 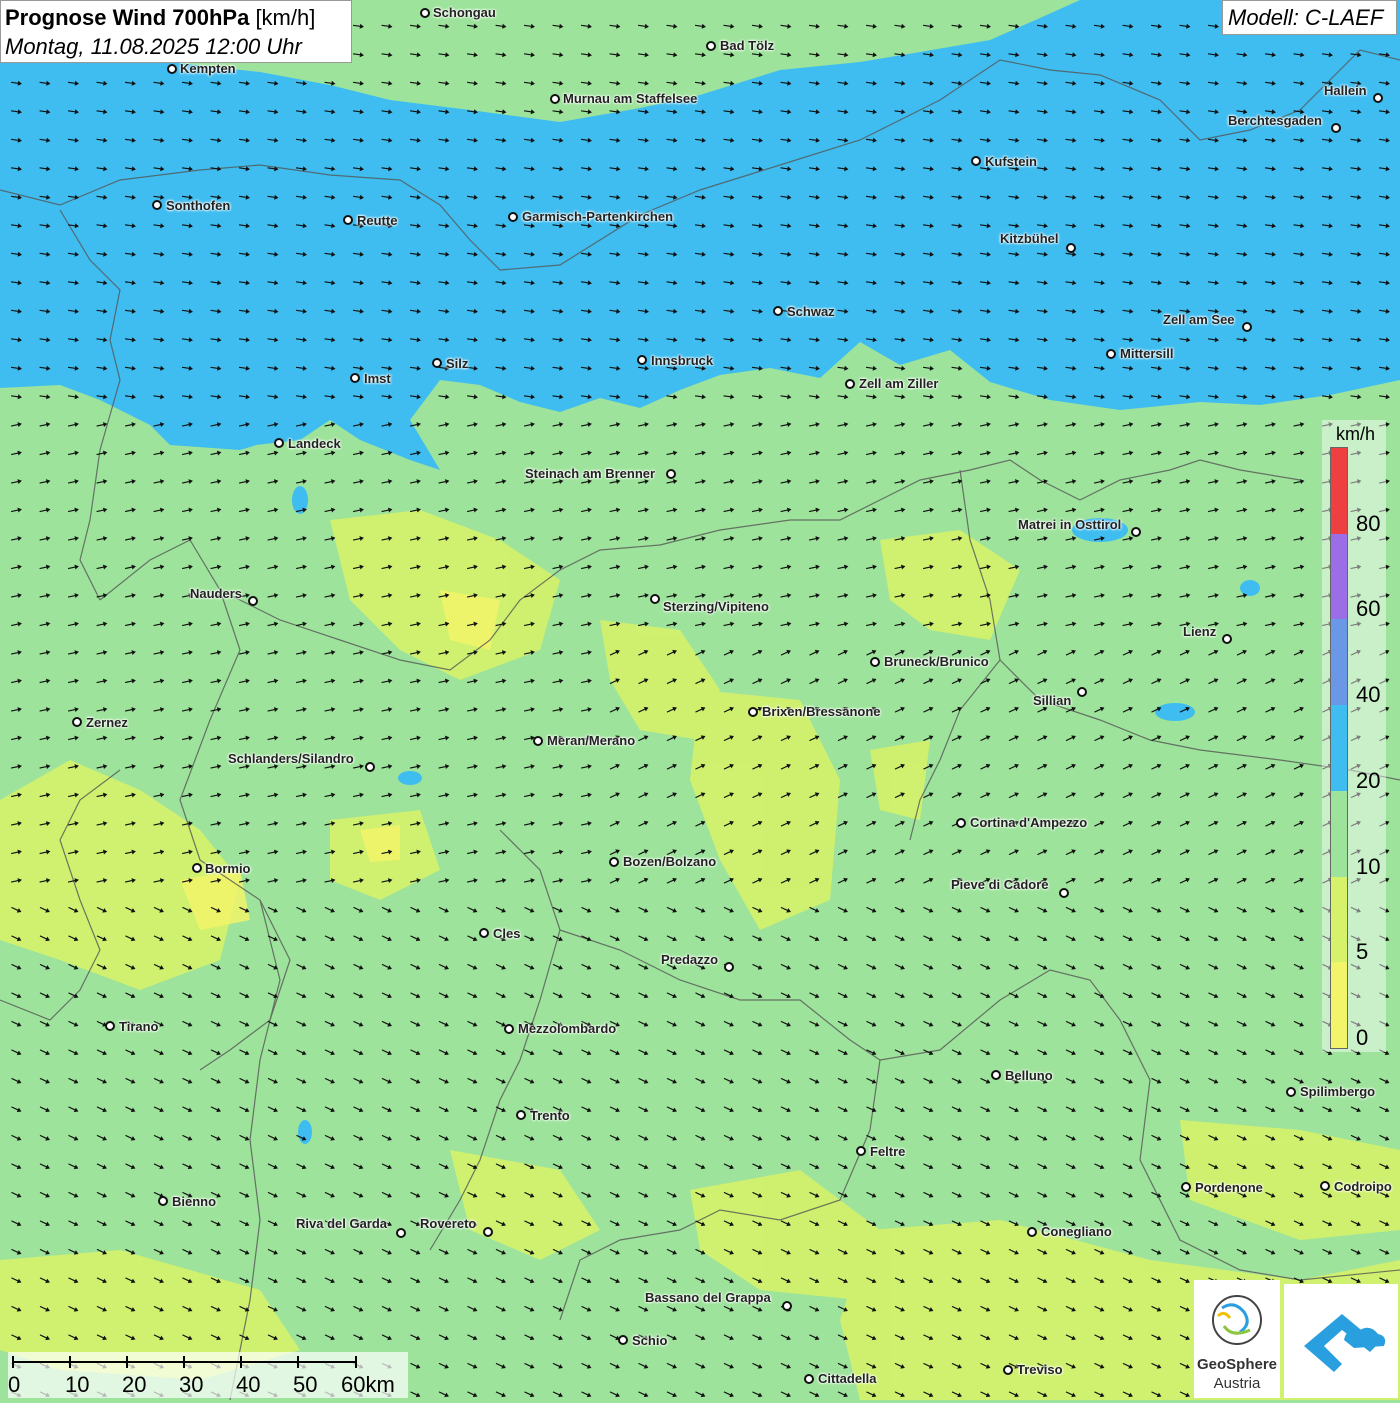 What do you see at coordinates (1200, 631) in the screenshot?
I see `city-label: Lienz` at bounding box center [1200, 631].